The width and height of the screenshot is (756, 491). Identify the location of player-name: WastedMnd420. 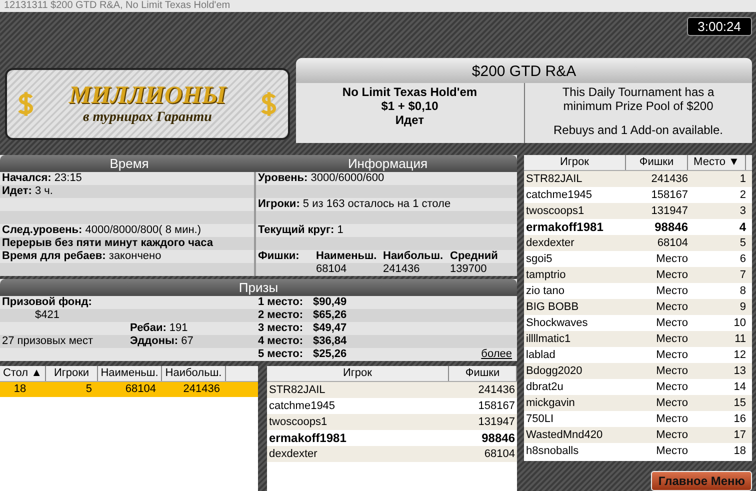
(565, 435).